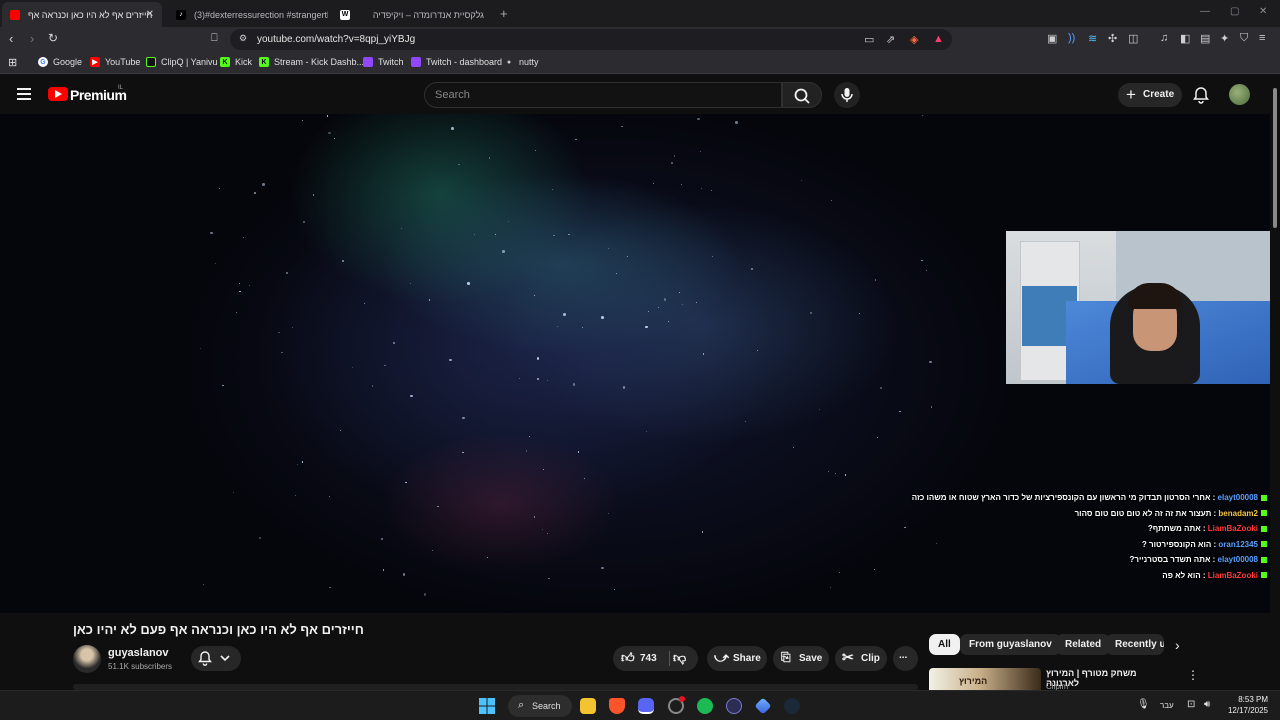 The height and width of the screenshot is (720, 1280). I want to click on wallet-icon: ▤, so click(1205, 38).